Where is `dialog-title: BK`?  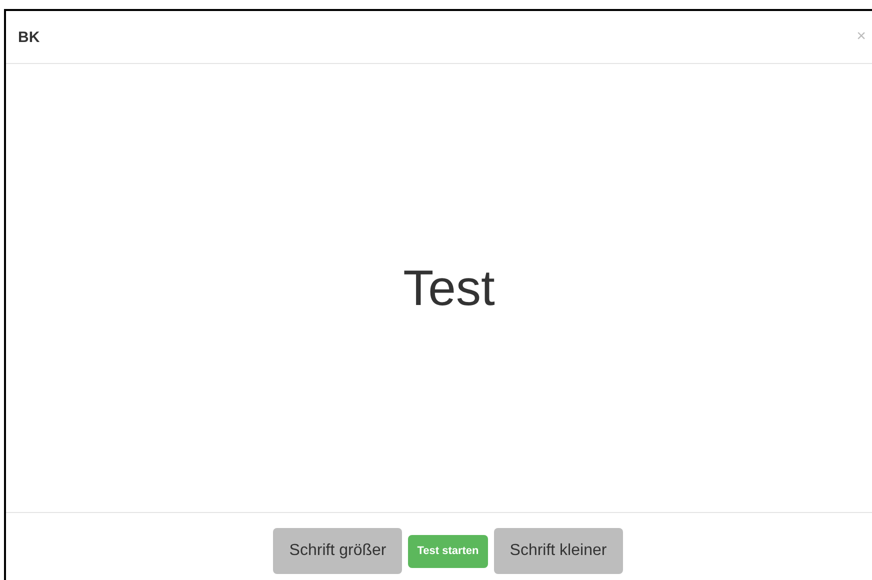 dialog-title: BK is located at coordinates (29, 37).